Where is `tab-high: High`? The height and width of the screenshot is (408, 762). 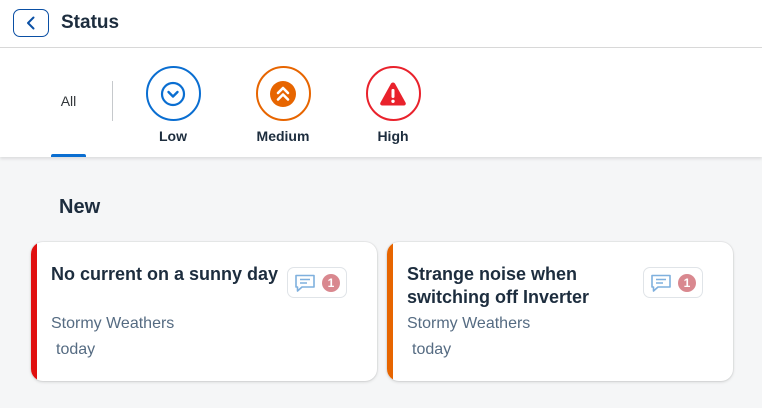 tab-high: High is located at coordinates (393, 105).